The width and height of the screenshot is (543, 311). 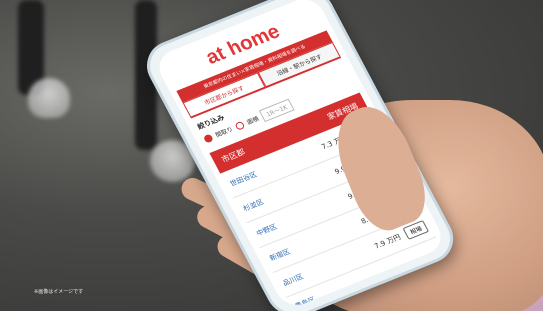 What do you see at coordinates (387, 241) in the screenshot?
I see `rent-price: 7.9 万円` at bounding box center [387, 241].